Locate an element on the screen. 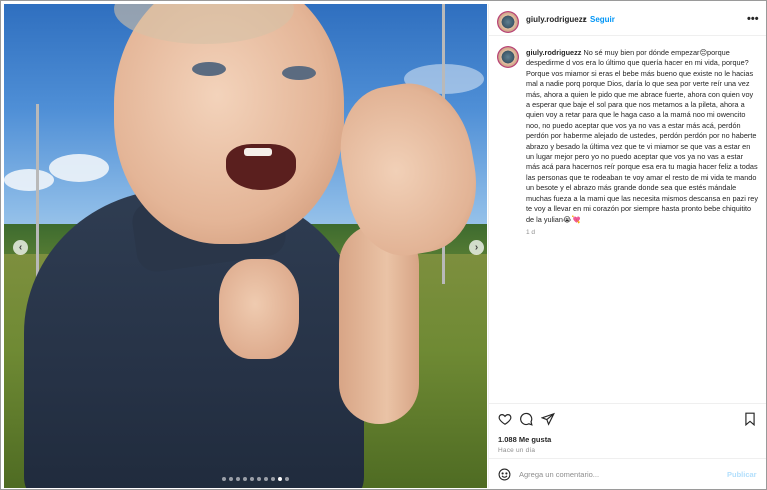 This screenshot has width=767, height=490. caption-username: giuly.rodriguezz is located at coordinates (553, 52).